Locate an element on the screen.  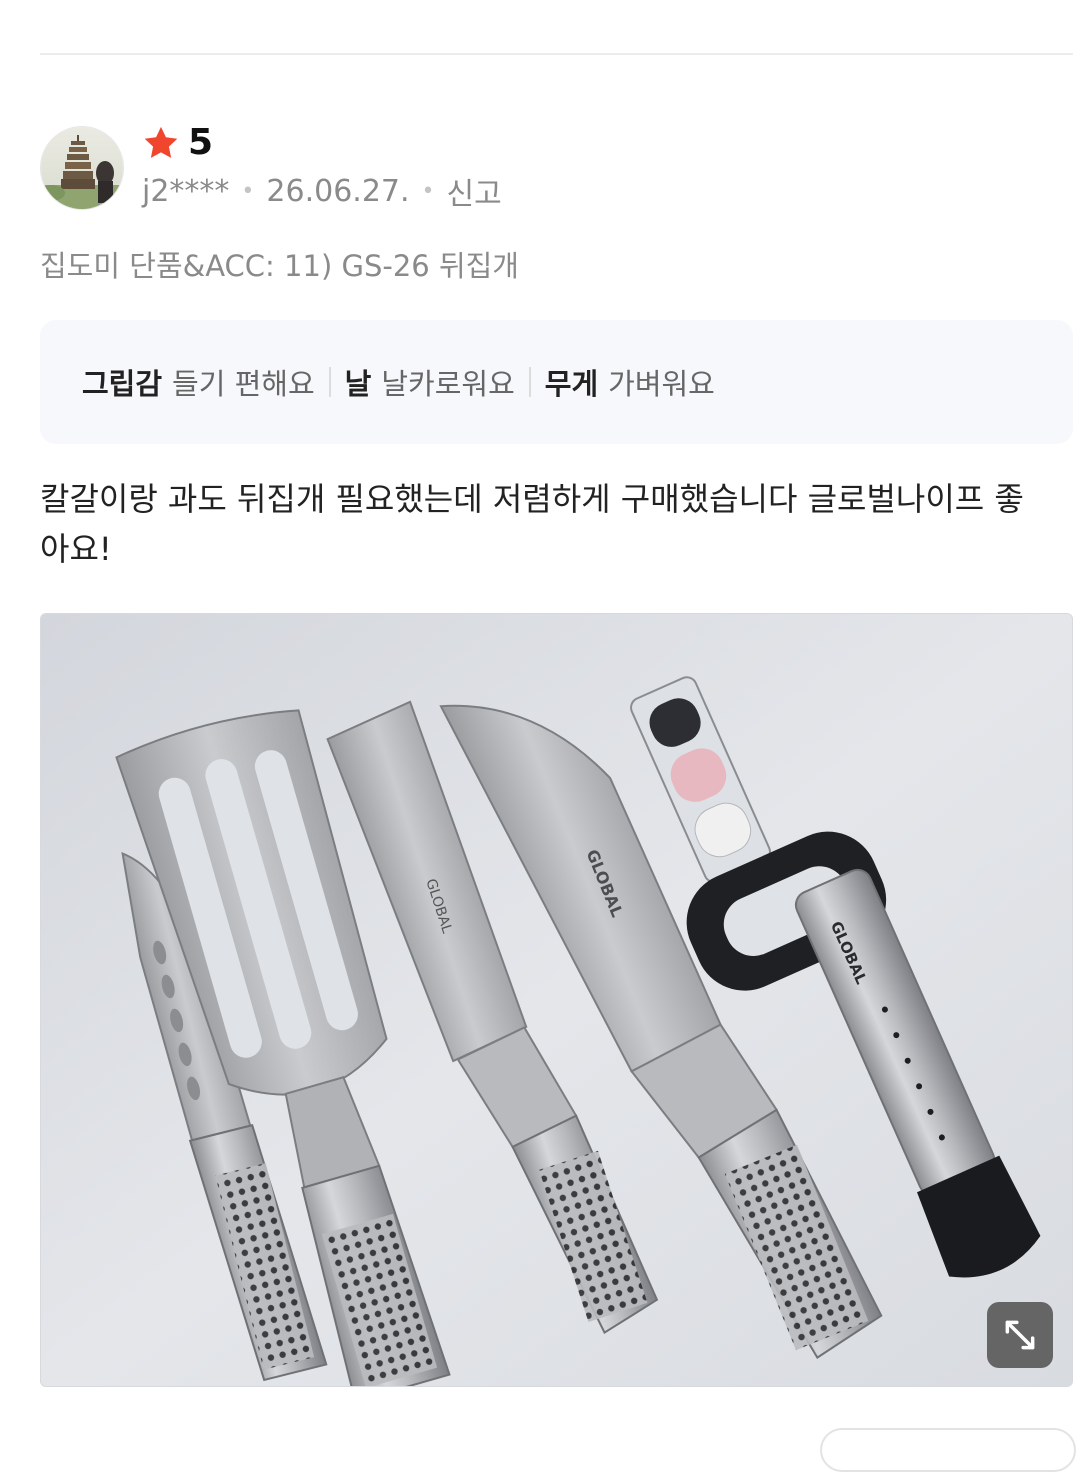
attribute-summary: 그립감 들기 편해요 날 날카로워요 무게 가벼워요 is located at coordinates (556, 382).